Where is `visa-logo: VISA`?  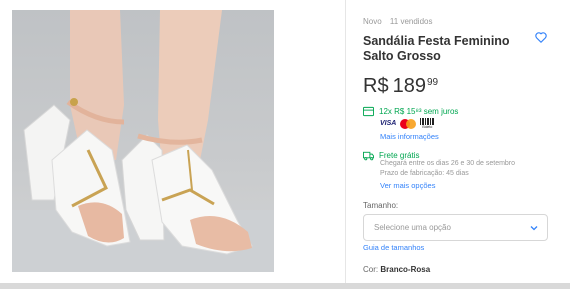 visa-logo: VISA is located at coordinates (388, 123).